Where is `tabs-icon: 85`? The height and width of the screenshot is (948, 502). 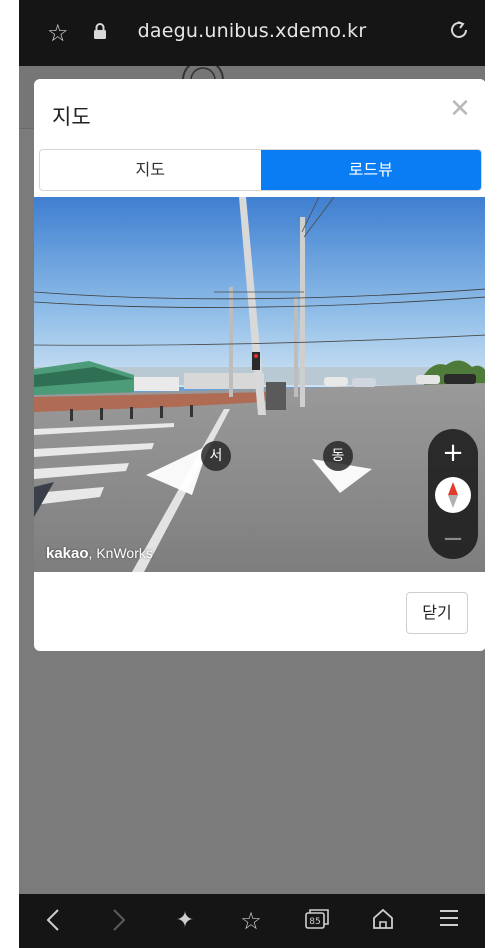 tabs-icon: 85 is located at coordinates (317, 917).